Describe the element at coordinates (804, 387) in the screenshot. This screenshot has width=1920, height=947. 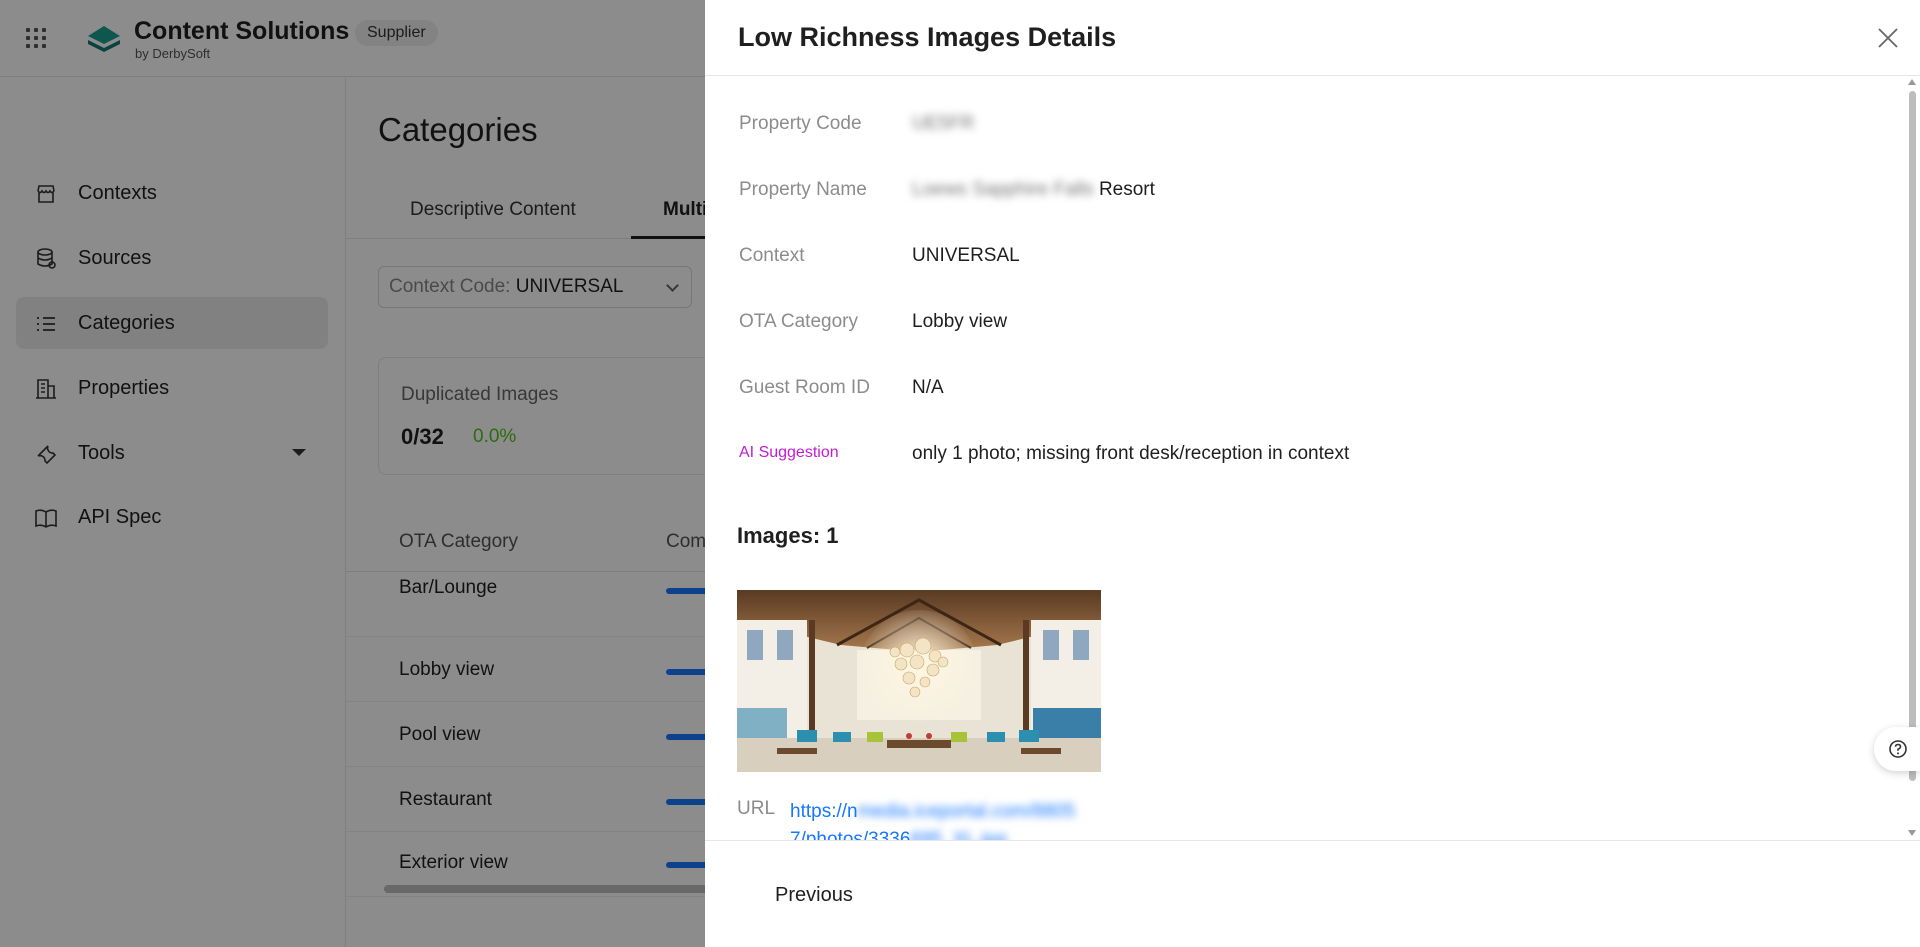
I see `guest-room-id-label: Guest Room ID` at that location.